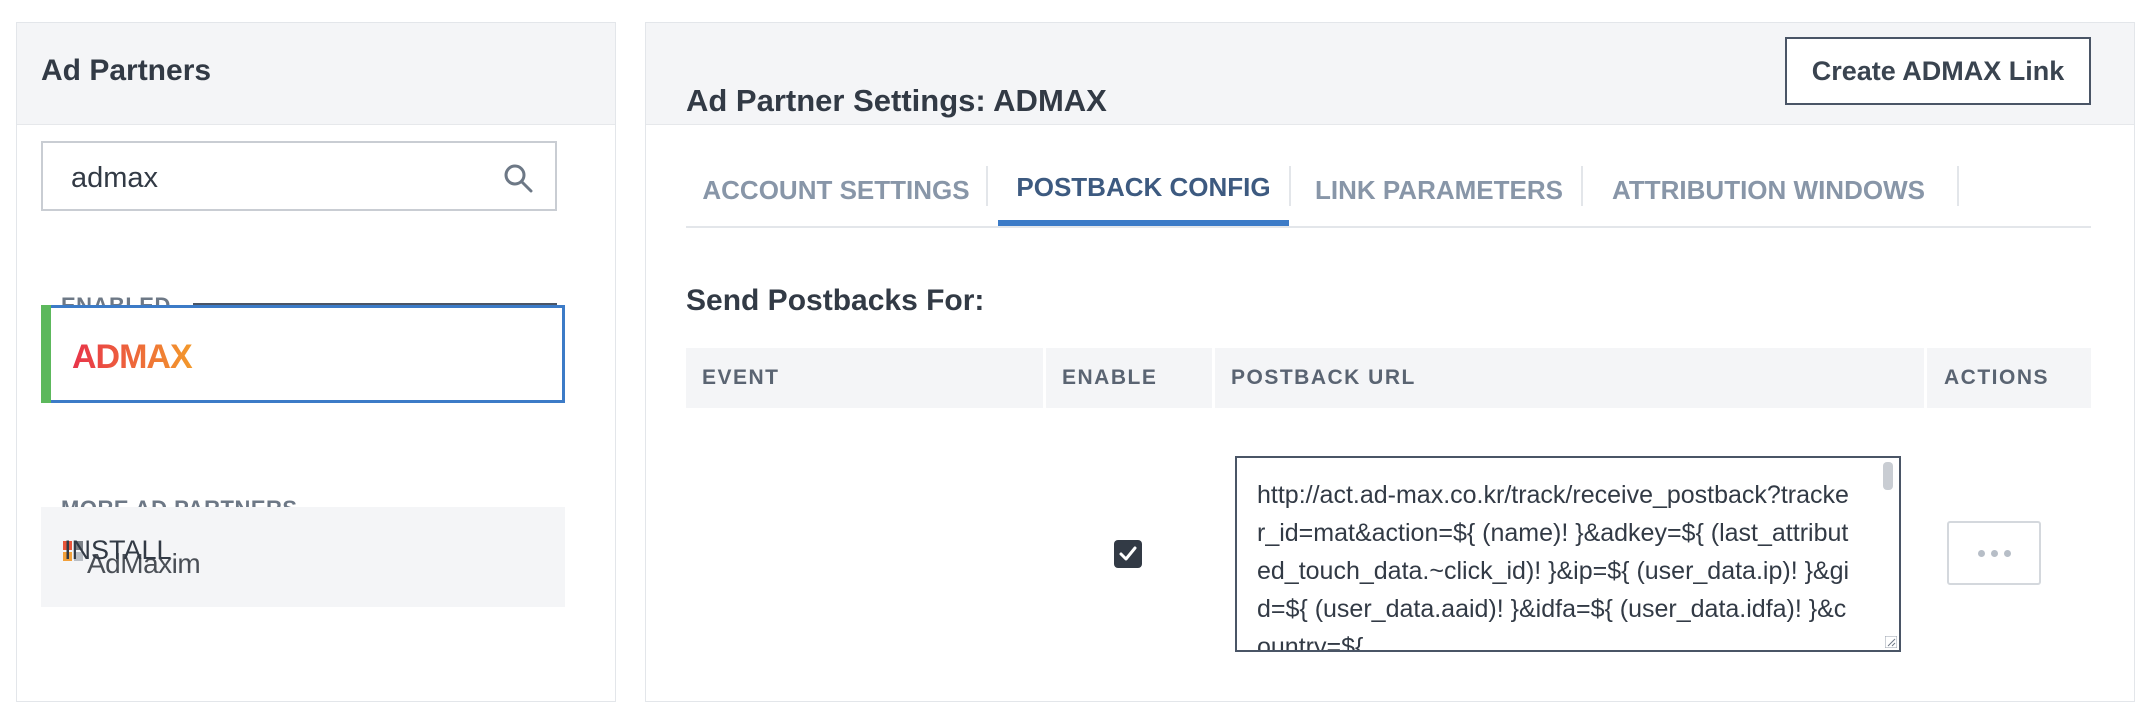 This screenshot has width=2150, height=702. Describe the element at coordinates (836, 190) in the screenshot. I see `tab-account-settings: ACCOUNT SETTINGS` at that location.